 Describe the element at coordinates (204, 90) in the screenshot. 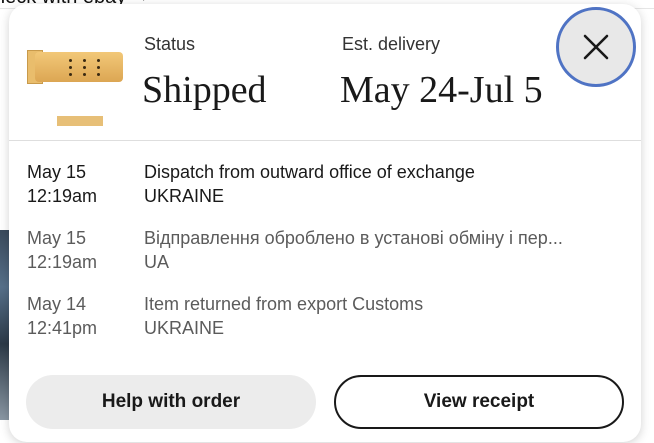

I see `status-value: Shipped` at that location.